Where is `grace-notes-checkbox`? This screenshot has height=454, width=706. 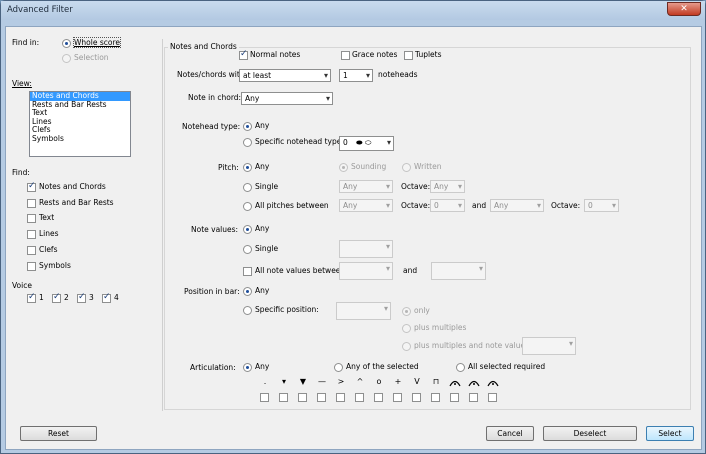 grace-notes-checkbox is located at coordinates (345, 55).